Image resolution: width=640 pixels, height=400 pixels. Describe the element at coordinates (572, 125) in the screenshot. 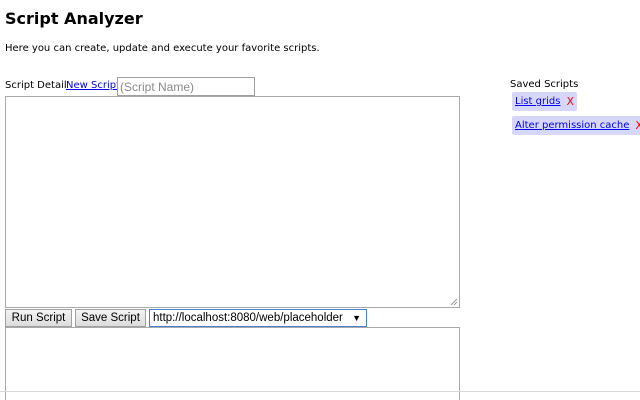

I see `saved-script-link: Alter permission cache` at that location.